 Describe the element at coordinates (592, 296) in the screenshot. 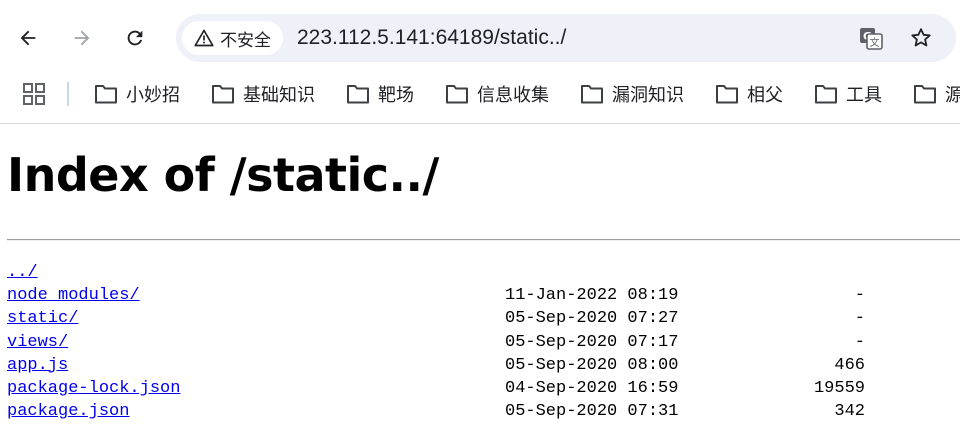

I see `modified-date: 11-Jan-2022 08:19` at that location.